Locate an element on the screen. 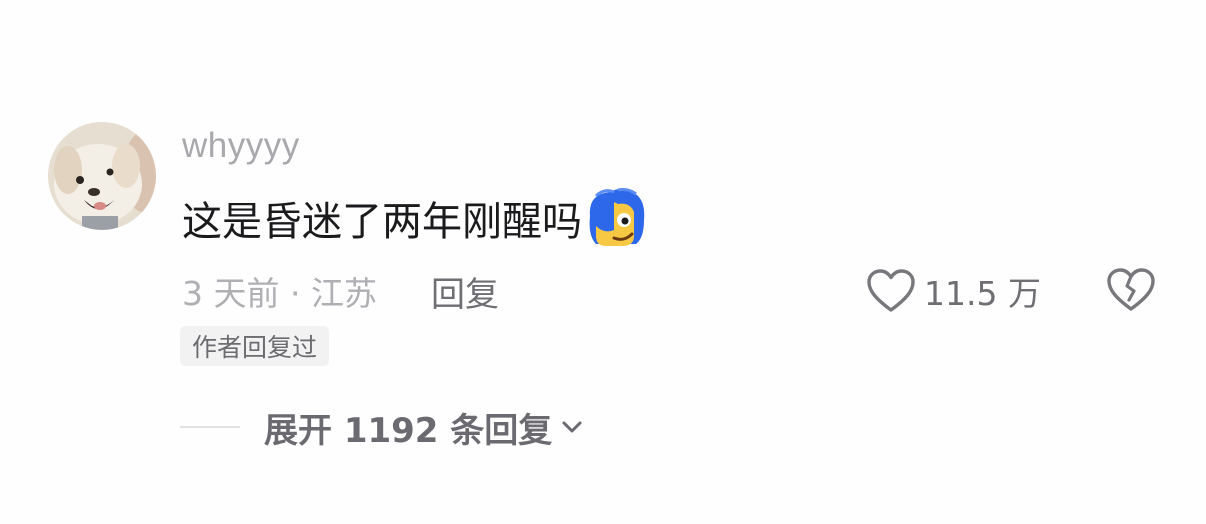 This screenshot has height=524, width=1206. divider-line is located at coordinates (210, 427).